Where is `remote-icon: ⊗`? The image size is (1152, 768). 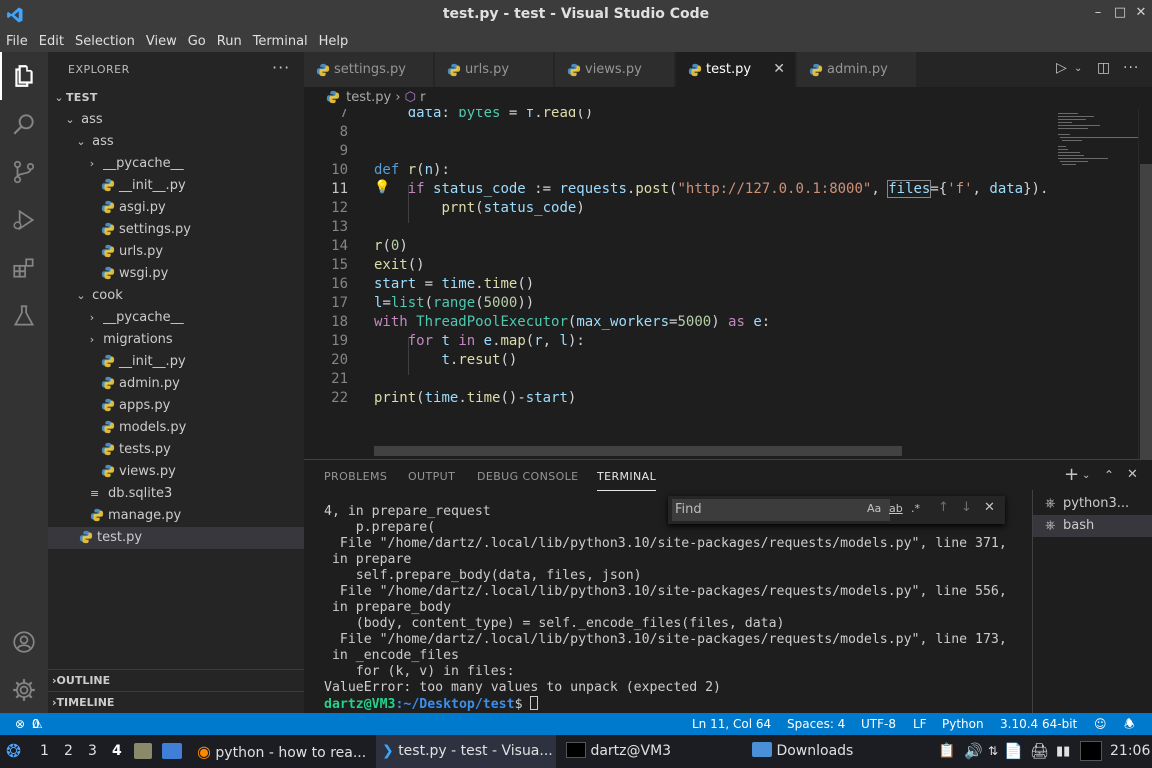 remote-icon: ⊗ is located at coordinates (20, 724).